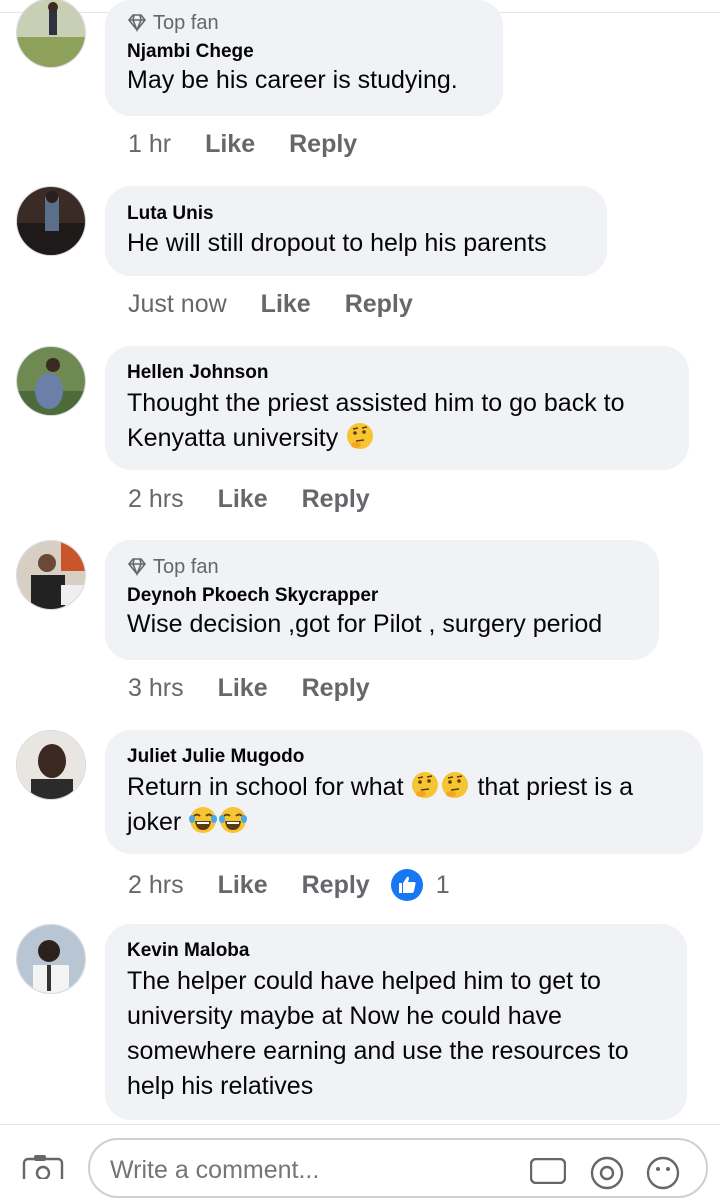 The width and height of the screenshot is (720, 1198). I want to click on comment-text-line: help his relatives, so click(220, 1086).